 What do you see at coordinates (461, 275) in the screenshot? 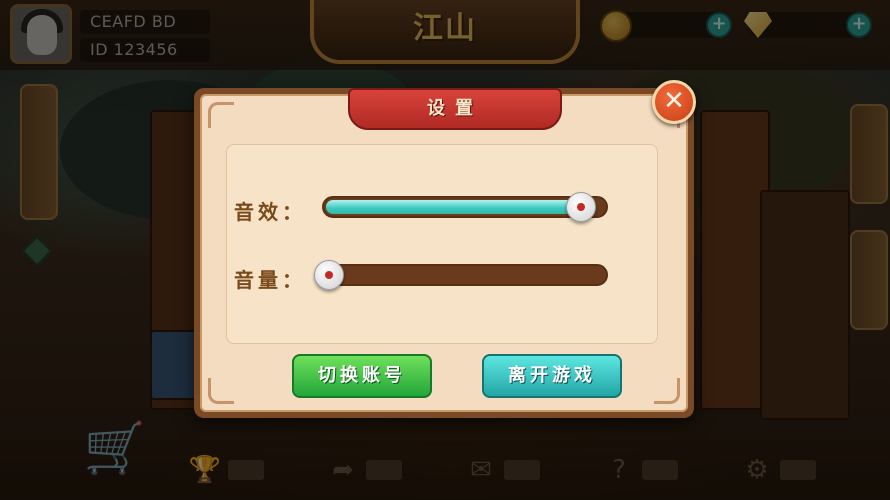
I see `volume-slider` at bounding box center [461, 275].